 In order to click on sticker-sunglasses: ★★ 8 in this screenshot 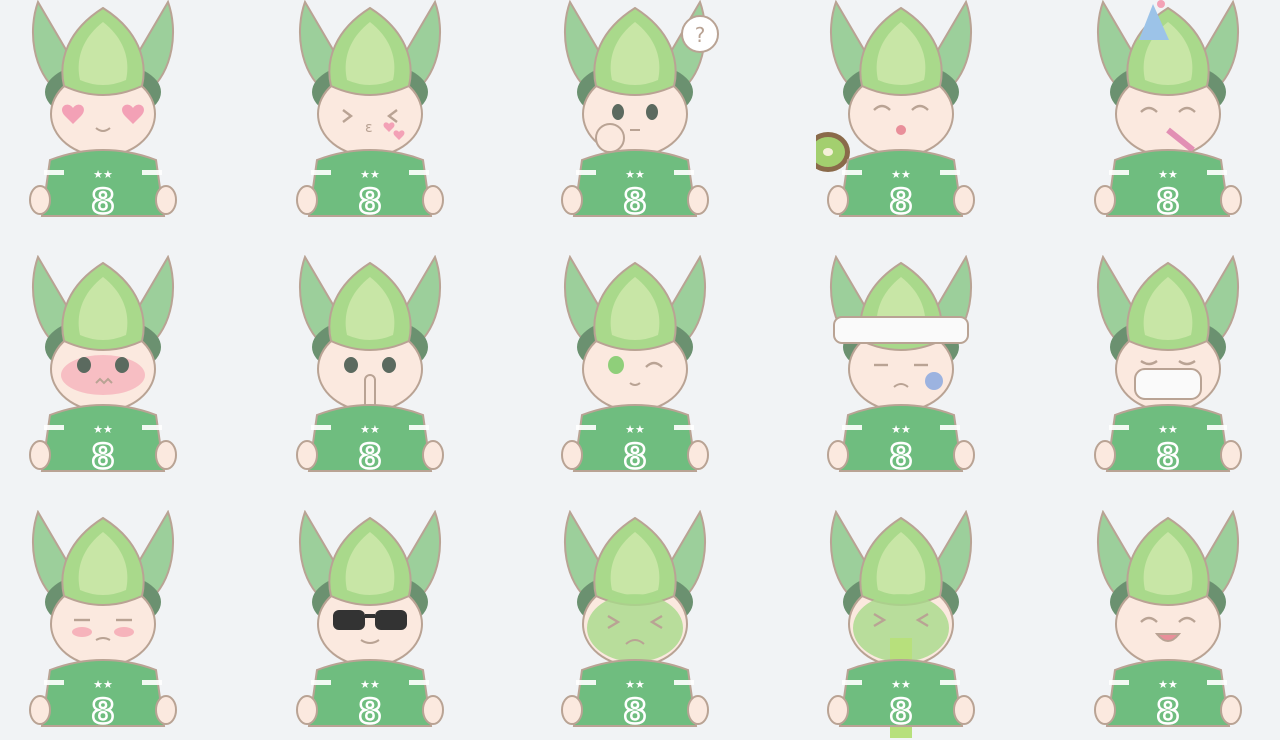, I will do `click(370, 625)`.